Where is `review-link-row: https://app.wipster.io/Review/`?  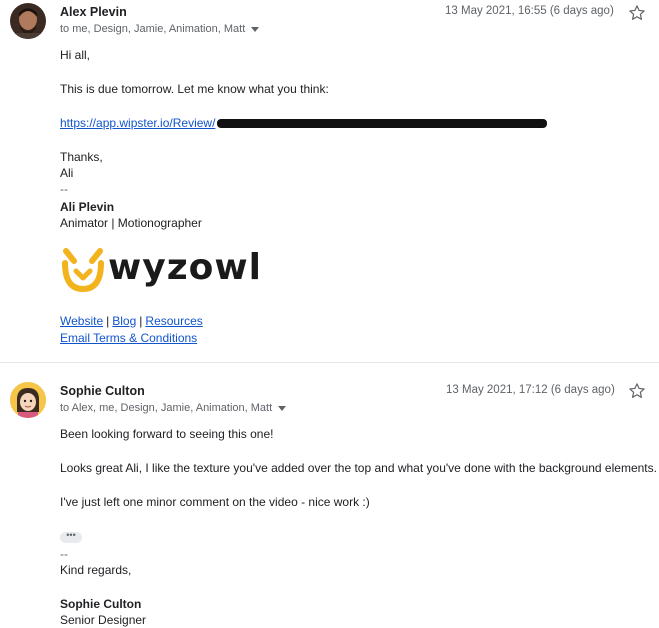 review-link-row: https://app.wipster.io/Review/ is located at coordinates (304, 123).